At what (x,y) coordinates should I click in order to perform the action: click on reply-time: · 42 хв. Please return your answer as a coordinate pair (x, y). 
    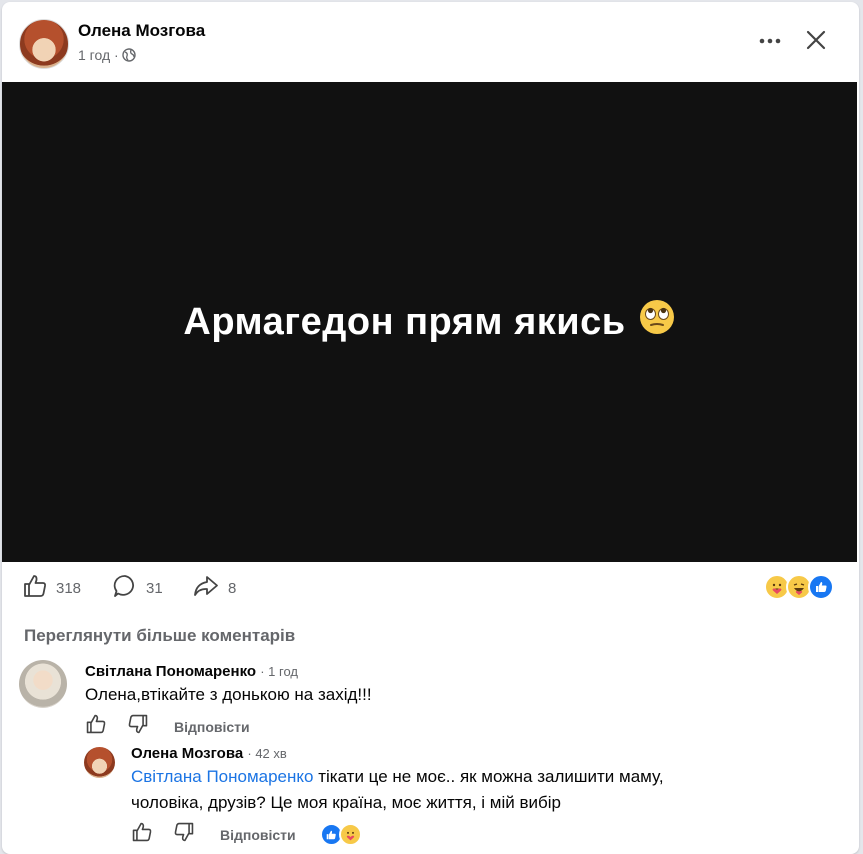
    Looking at the image, I should click on (266, 753).